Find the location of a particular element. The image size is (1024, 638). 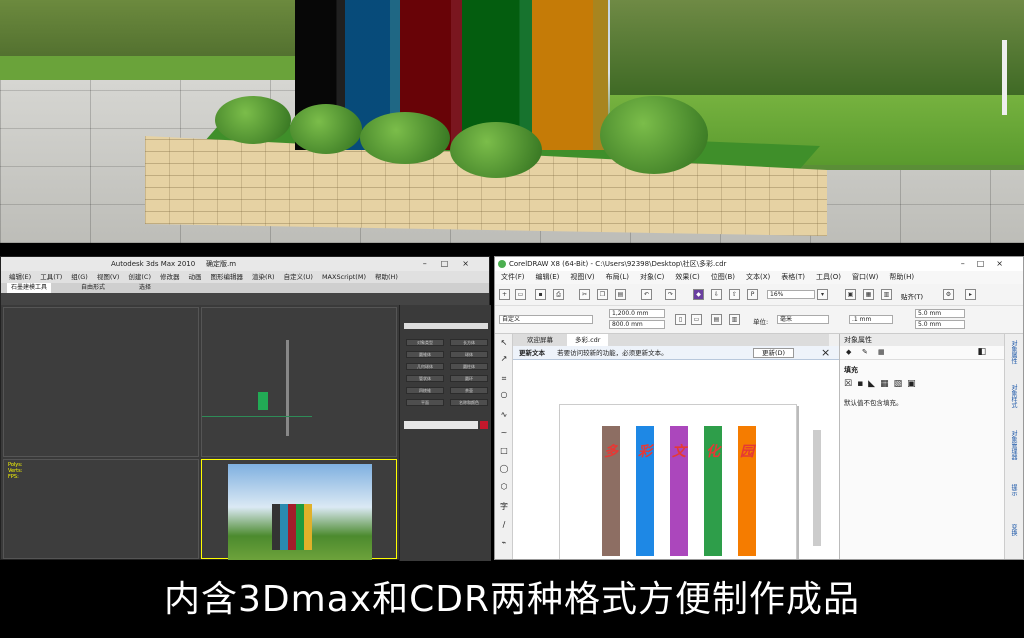

cut-icon: ✂ is located at coordinates (584, 294).